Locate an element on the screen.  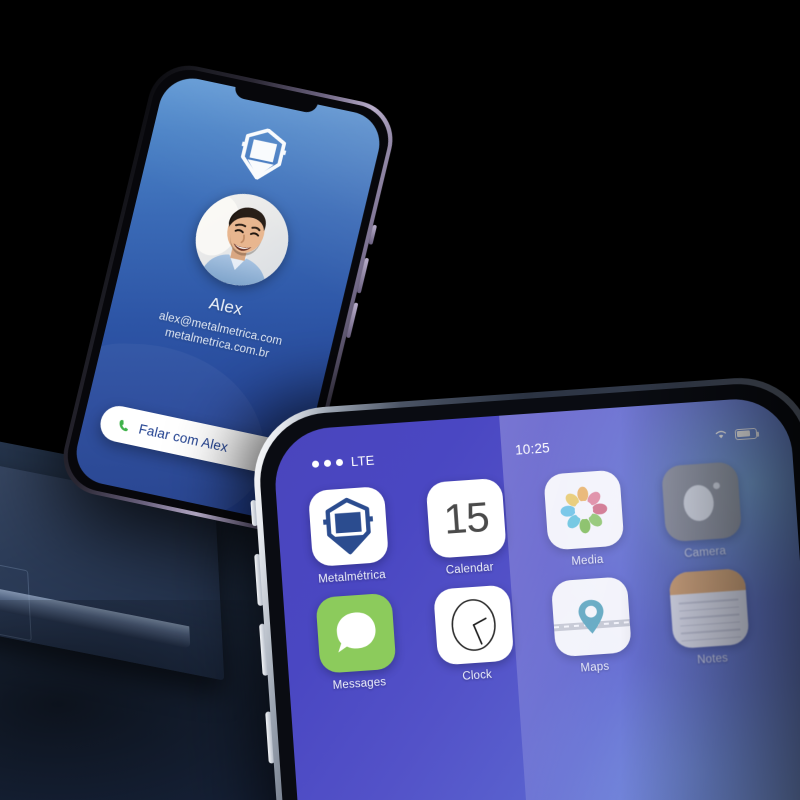
app-icon-maps: Maps is located at coordinates (592, 626).